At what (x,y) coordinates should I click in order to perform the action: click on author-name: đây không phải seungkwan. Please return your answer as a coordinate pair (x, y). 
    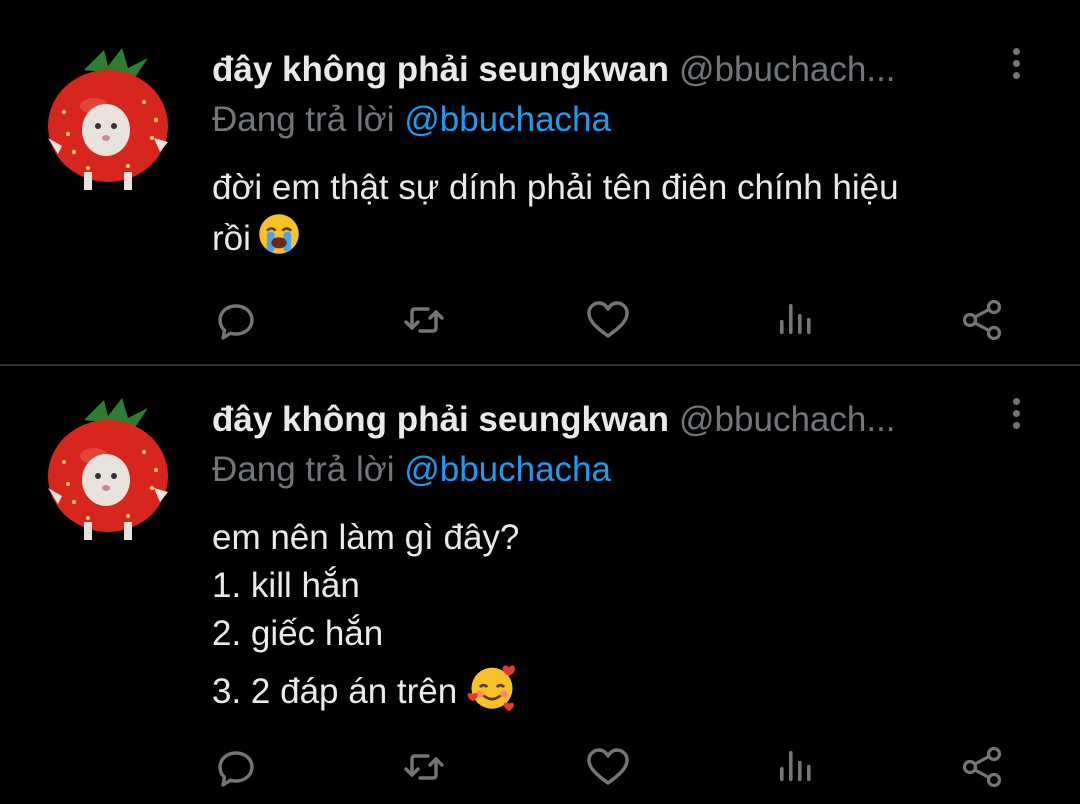
    Looking at the image, I should click on (440, 419).